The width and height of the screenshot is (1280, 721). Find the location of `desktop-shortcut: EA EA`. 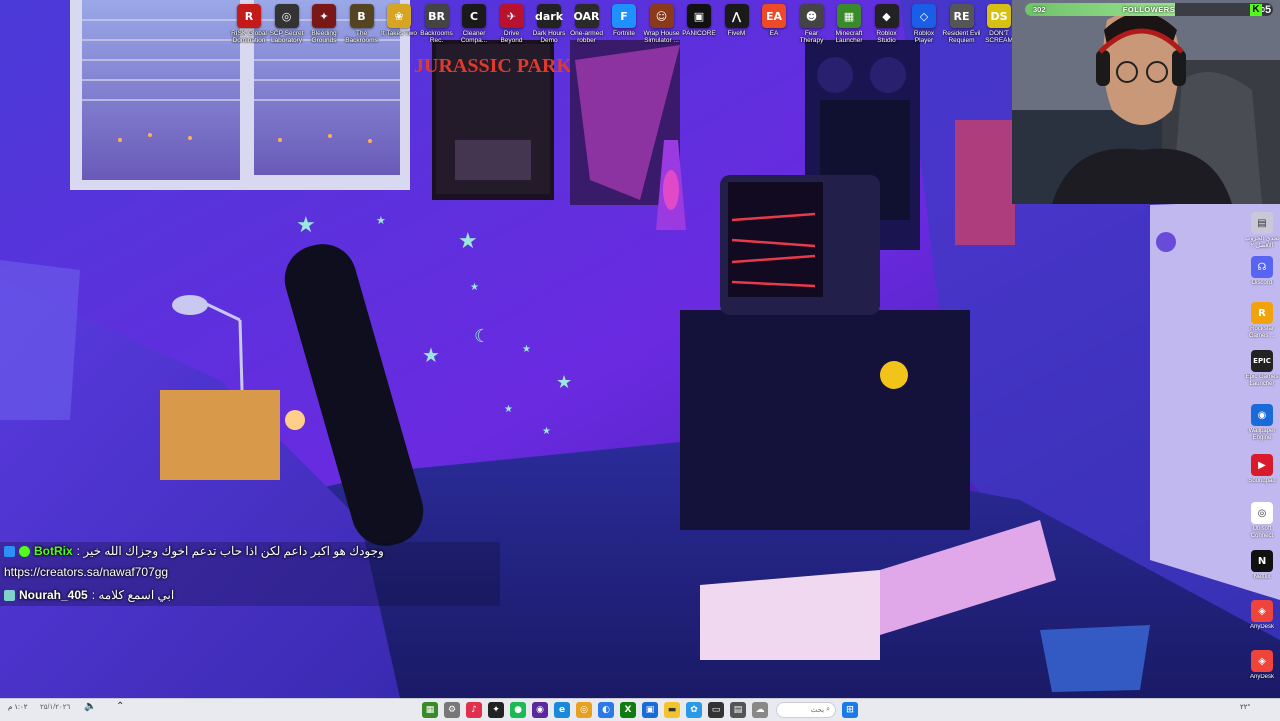

desktop-shortcut: EA EA is located at coordinates (774, 27).